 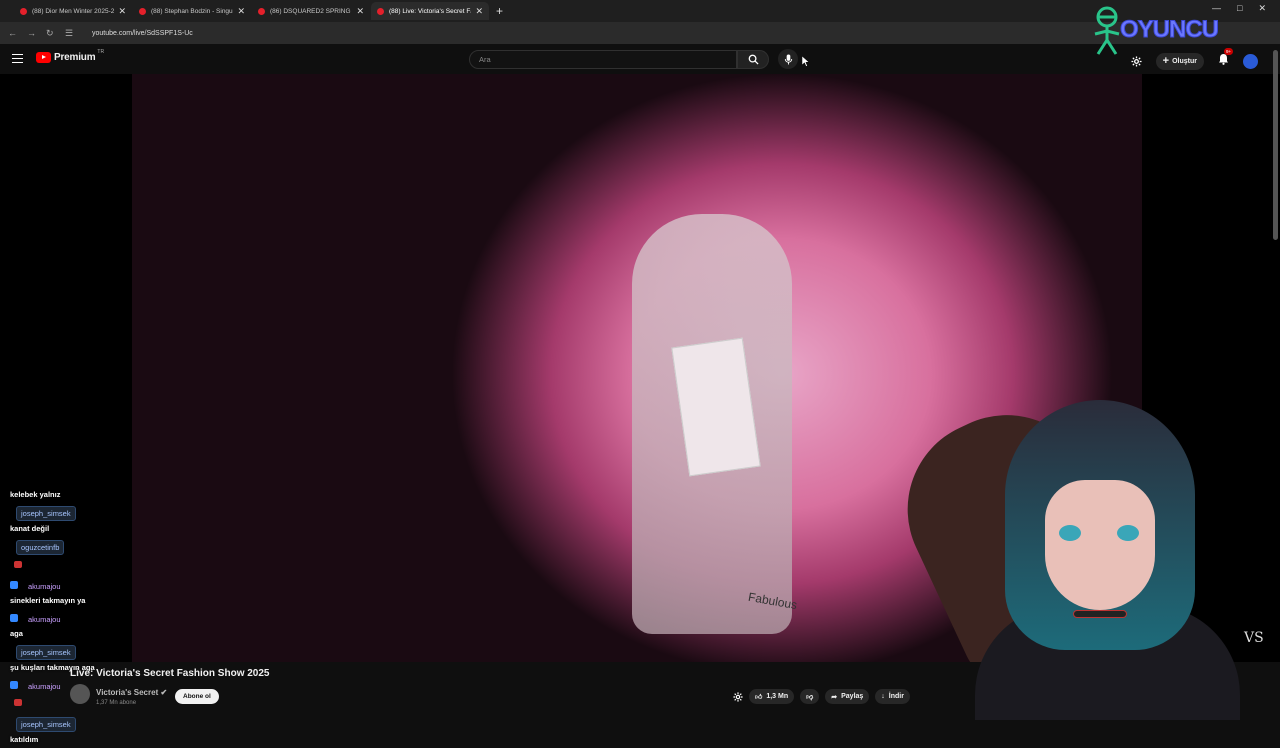 What do you see at coordinates (1229, 51) in the screenshot?
I see `notification-badge: 9+` at bounding box center [1229, 51].